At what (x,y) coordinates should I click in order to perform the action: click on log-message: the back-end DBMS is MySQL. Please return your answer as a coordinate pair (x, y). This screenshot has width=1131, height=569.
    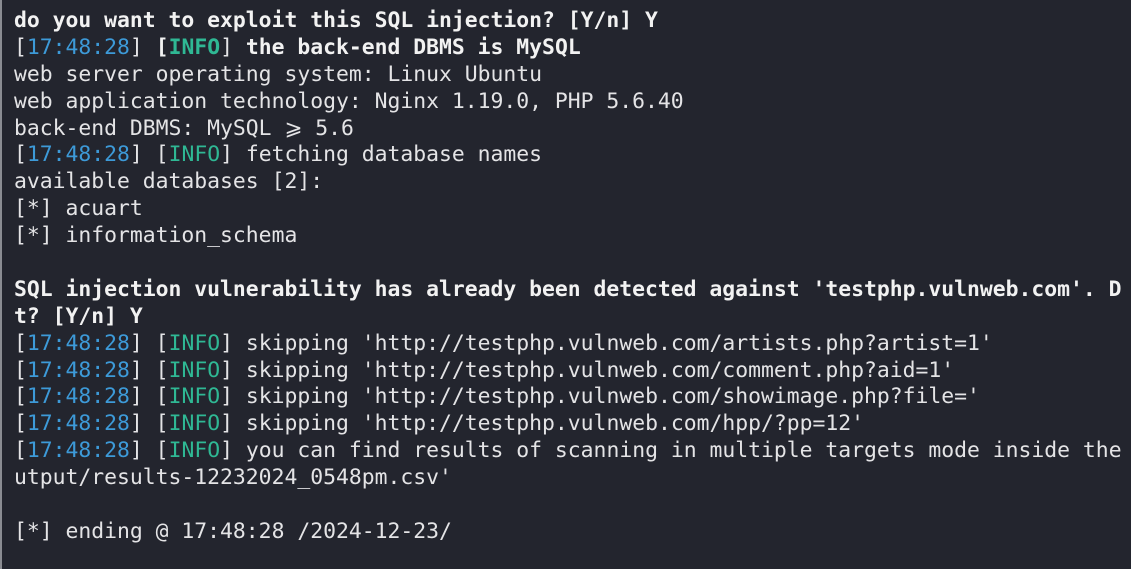
    Looking at the image, I should click on (406, 47).